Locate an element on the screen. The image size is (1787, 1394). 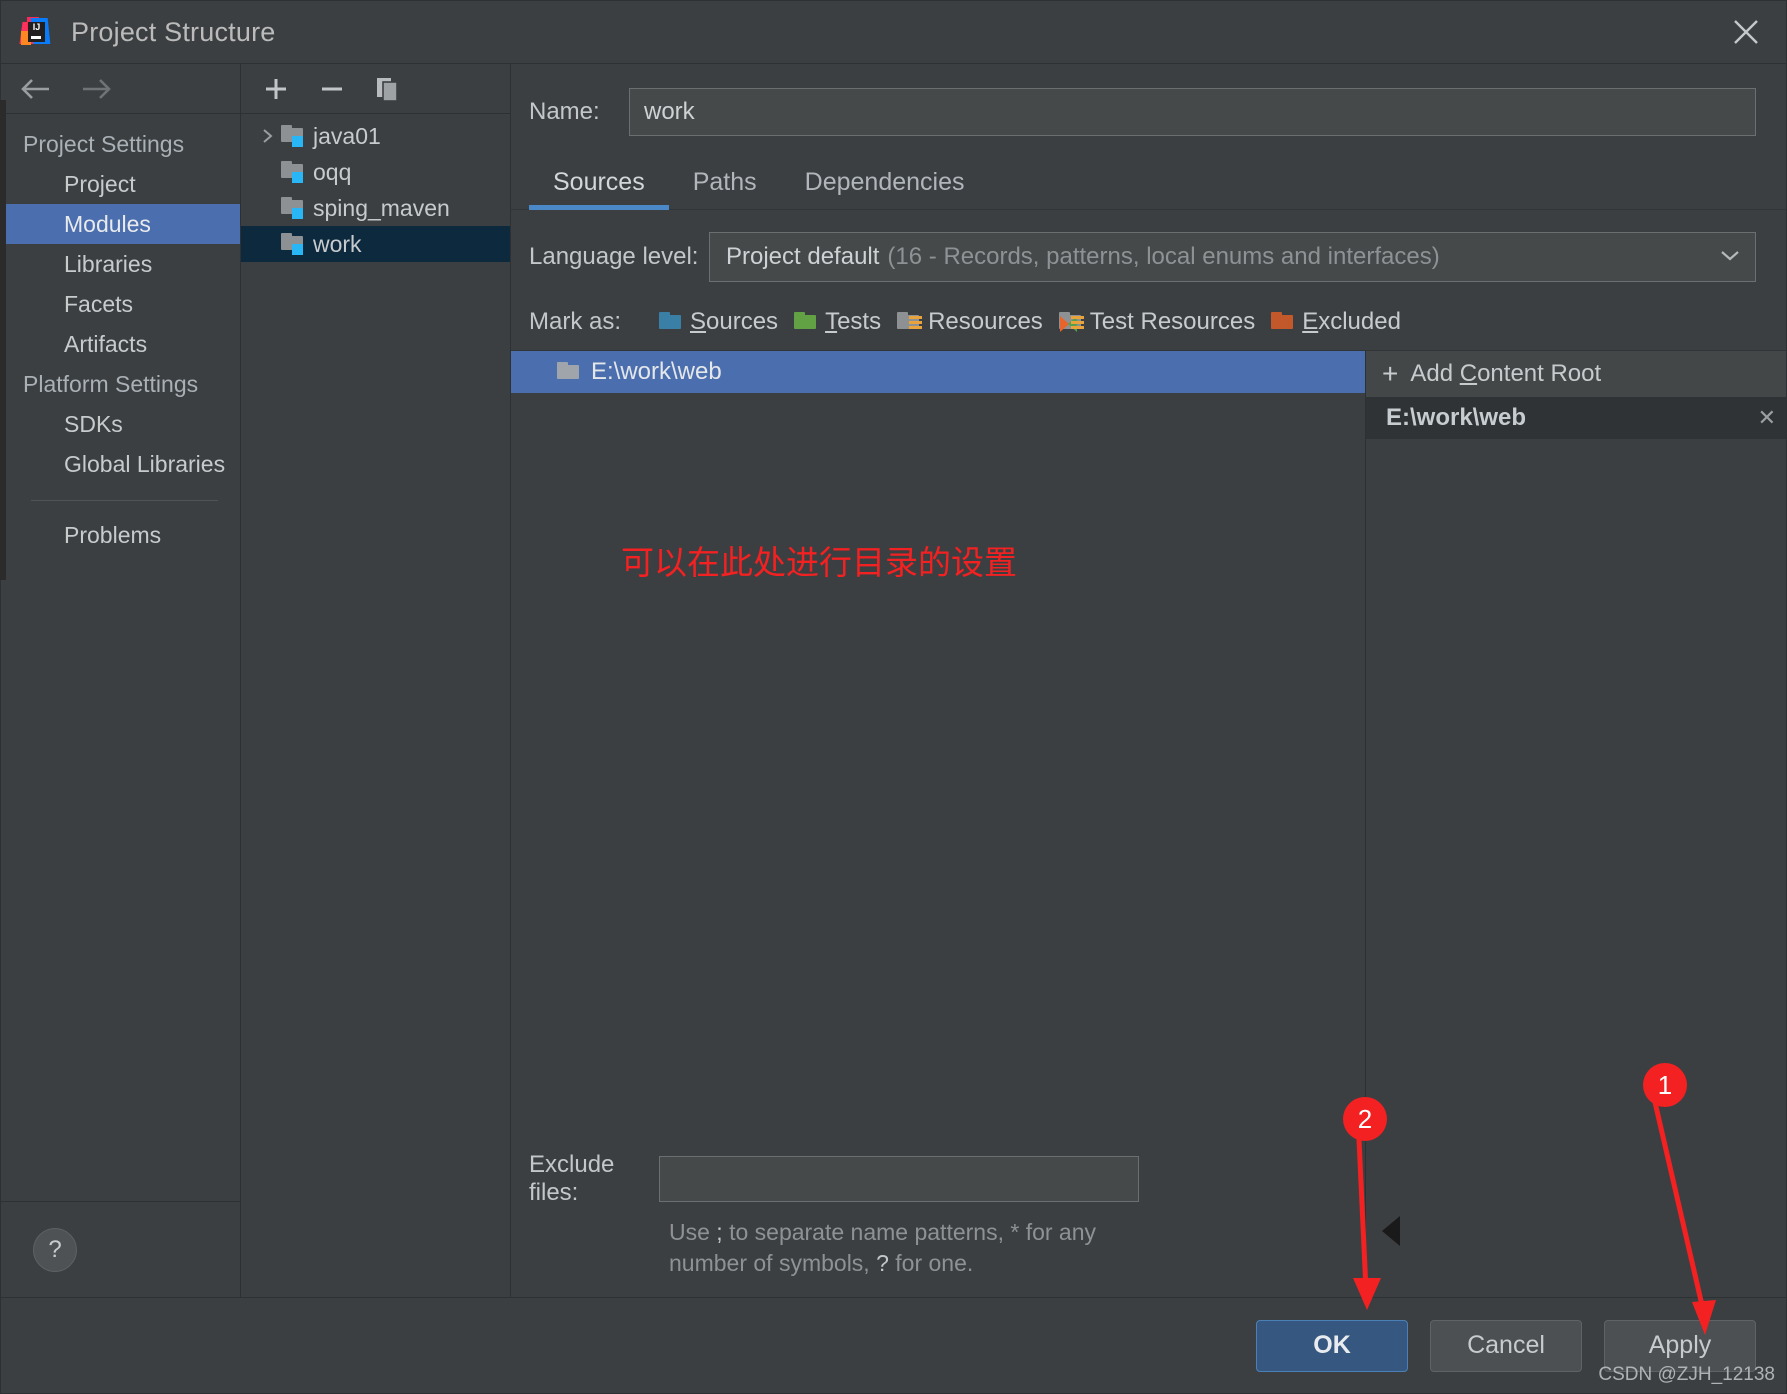
sources-folder-icon is located at coordinates (671, 322).